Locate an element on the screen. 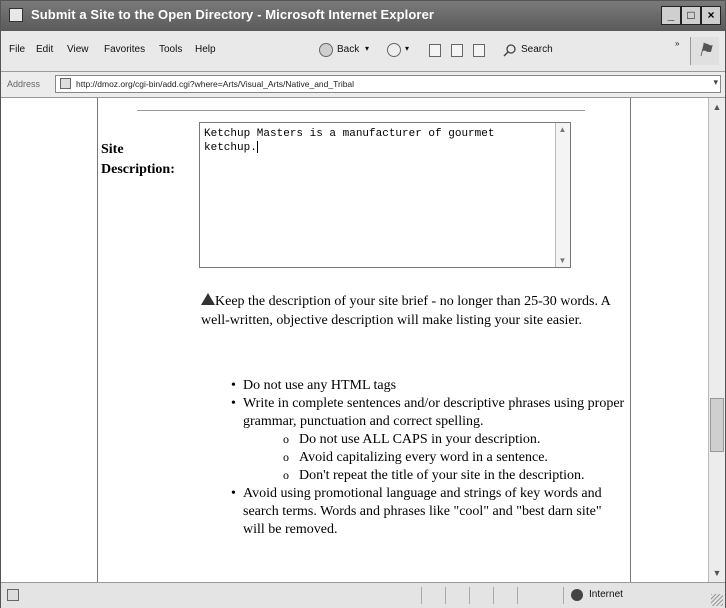 This screenshot has height=608, width=726. warning-icon is located at coordinates (208, 299).